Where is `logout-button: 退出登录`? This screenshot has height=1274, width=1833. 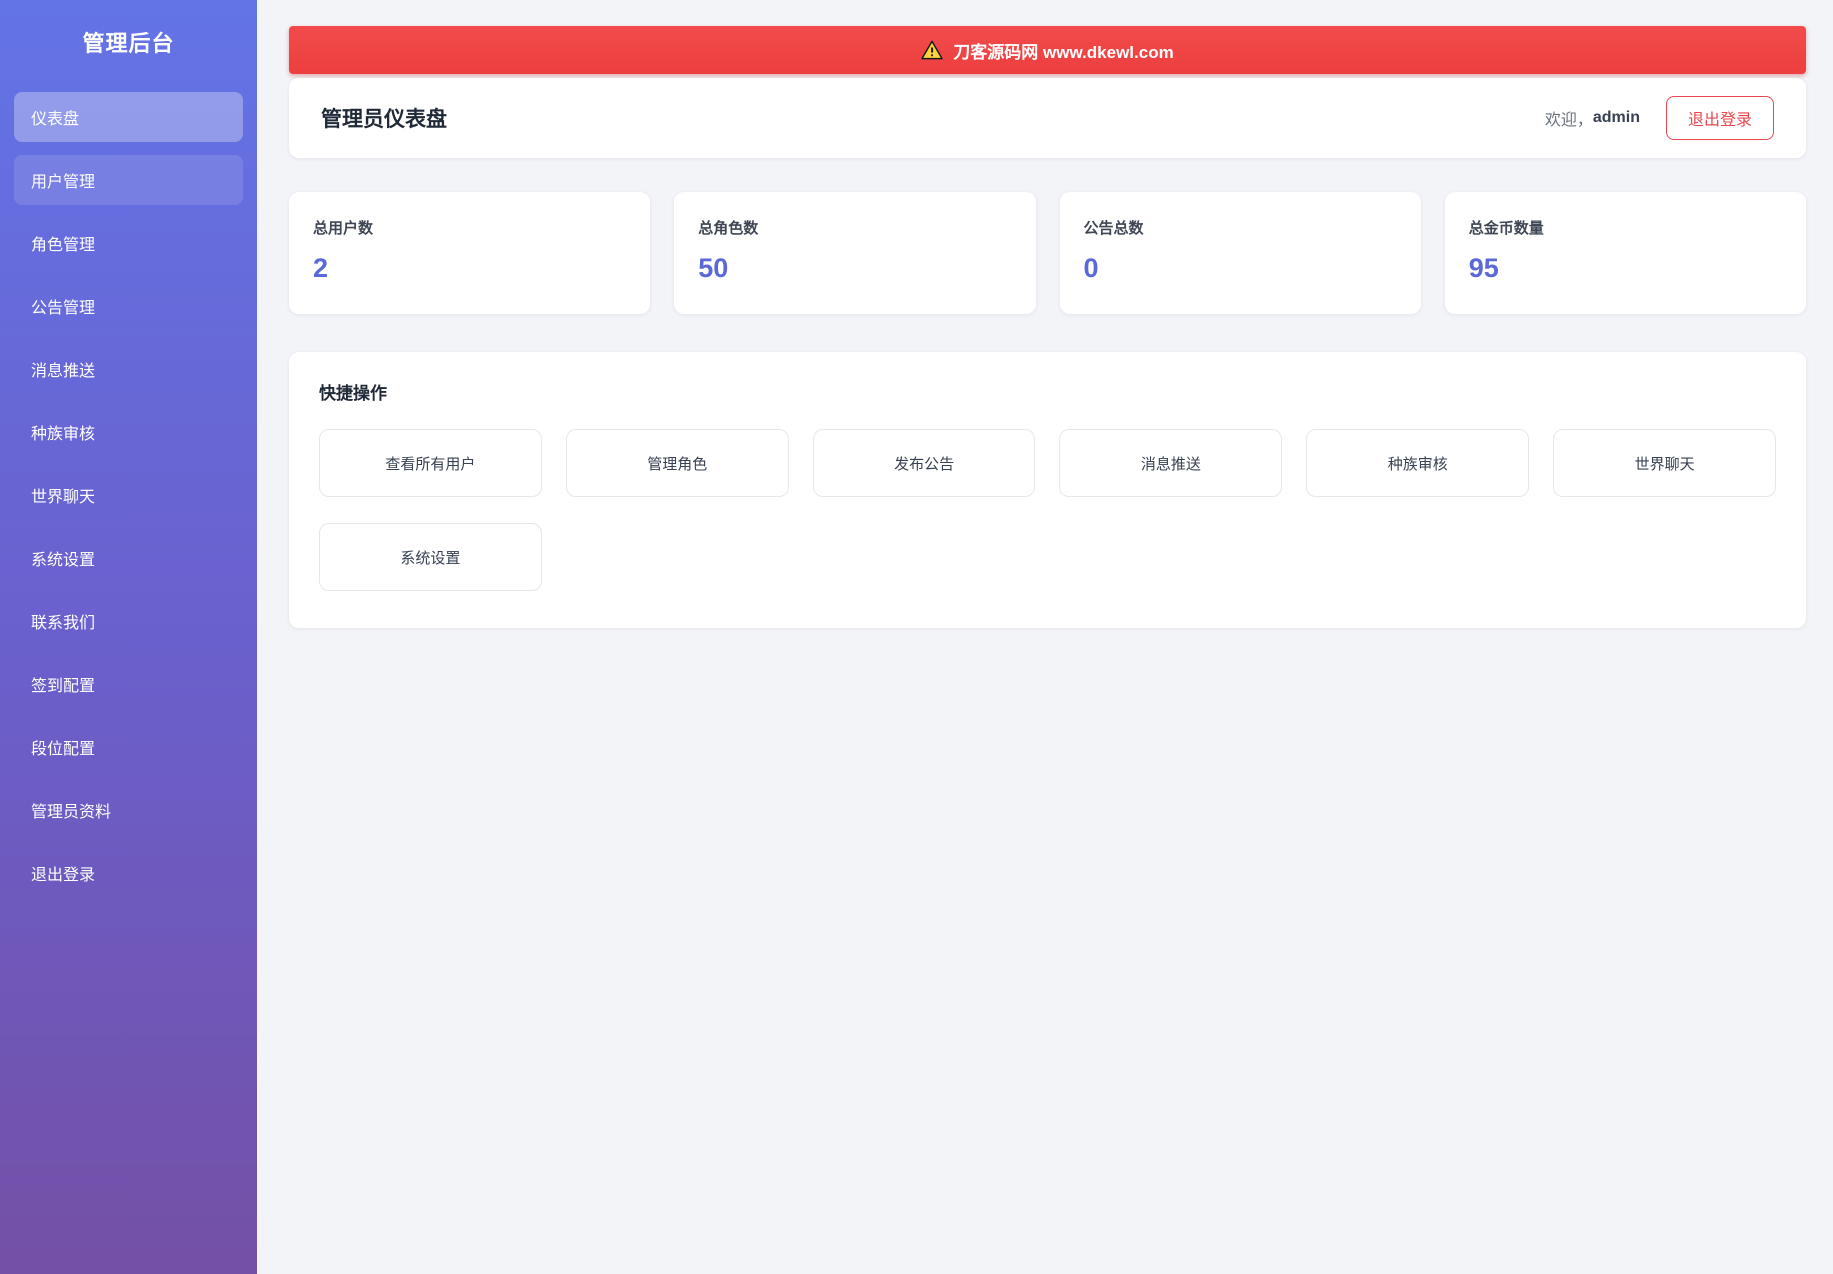
logout-button: 退出登录 is located at coordinates (1719, 118).